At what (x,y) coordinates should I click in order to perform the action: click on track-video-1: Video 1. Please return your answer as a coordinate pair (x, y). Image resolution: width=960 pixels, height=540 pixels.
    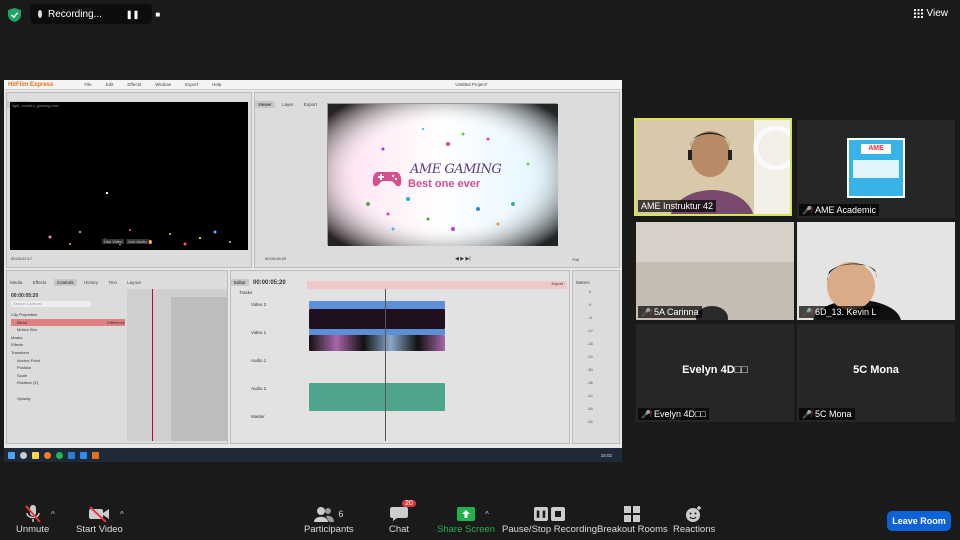
    Looking at the image, I should click on (252, 332).